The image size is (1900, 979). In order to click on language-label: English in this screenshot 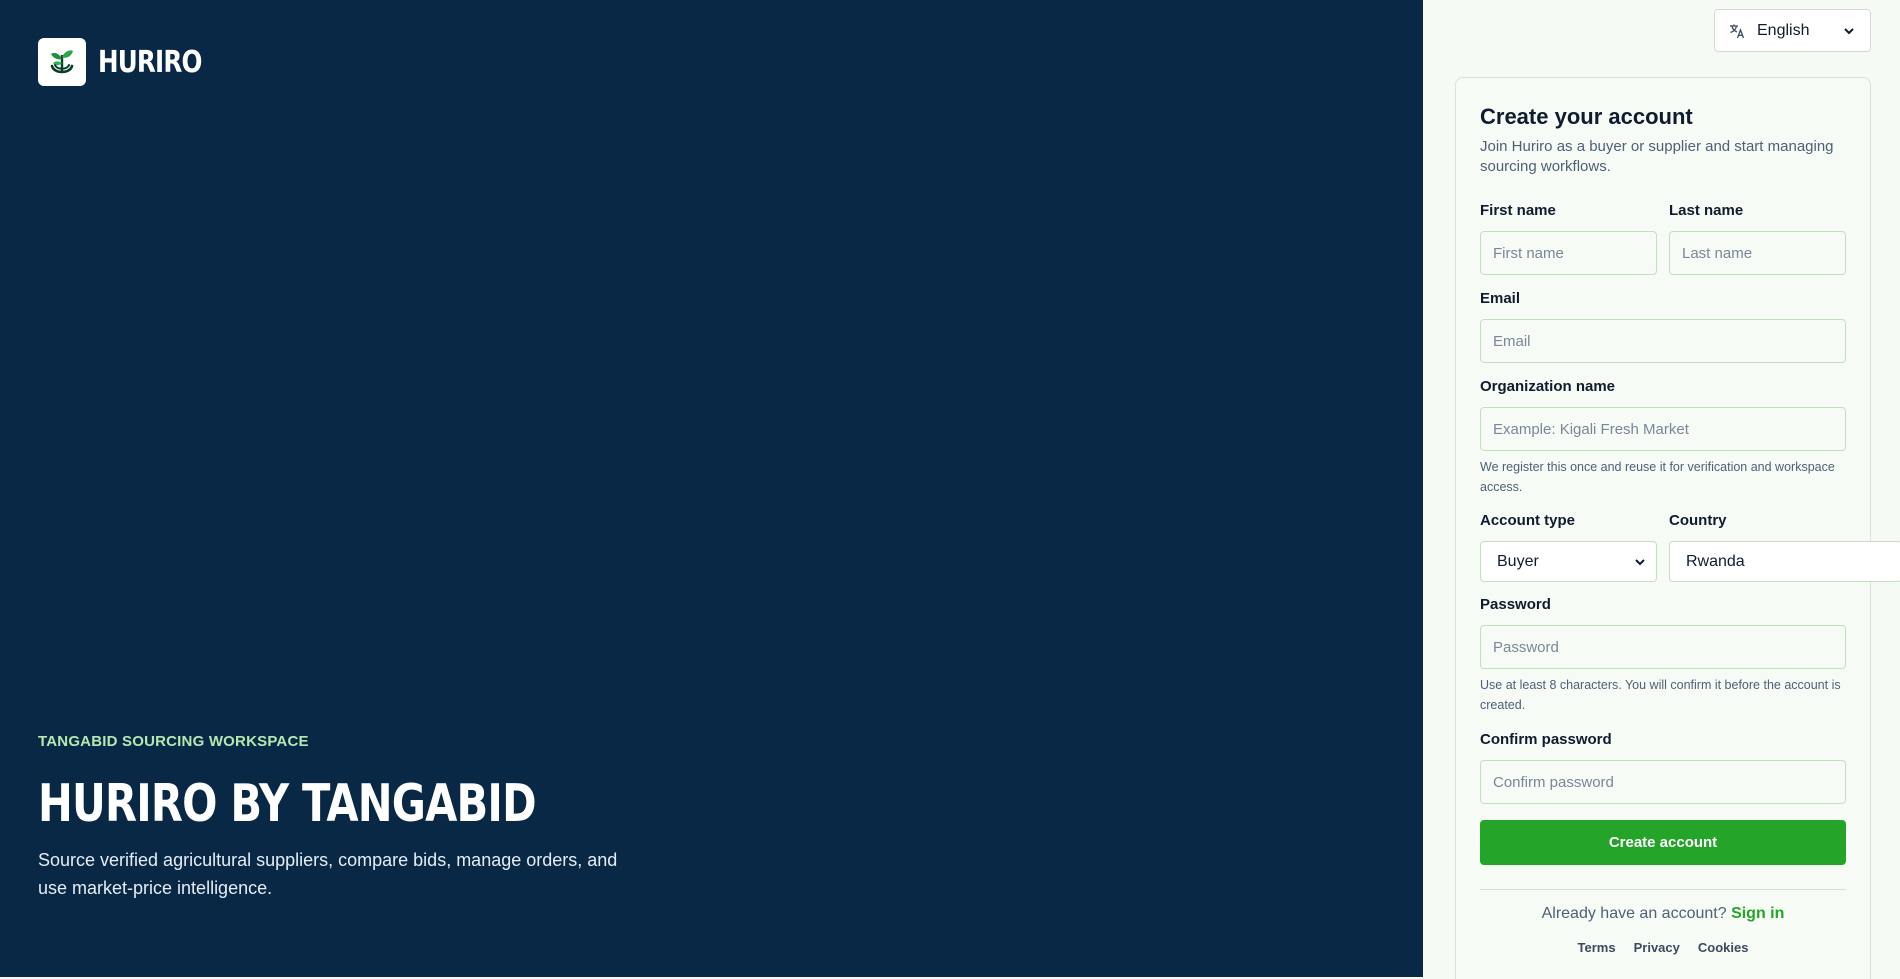, I will do `click(1783, 30)`.